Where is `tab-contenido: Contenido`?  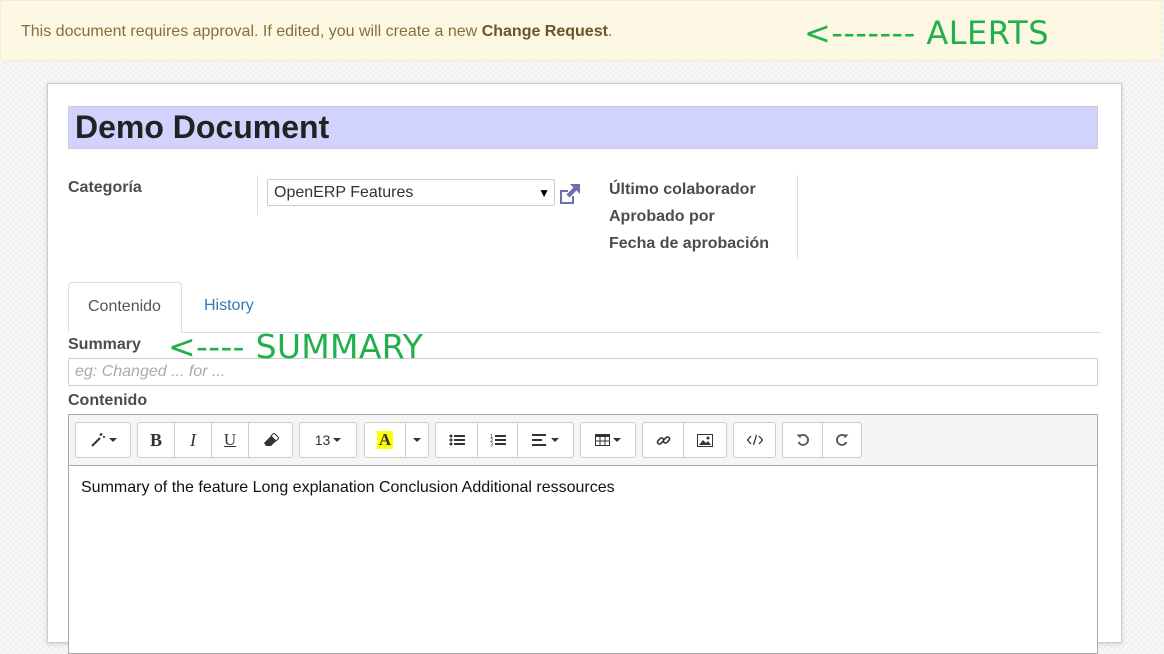
tab-contenido: Contenido is located at coordinates (125, 307).